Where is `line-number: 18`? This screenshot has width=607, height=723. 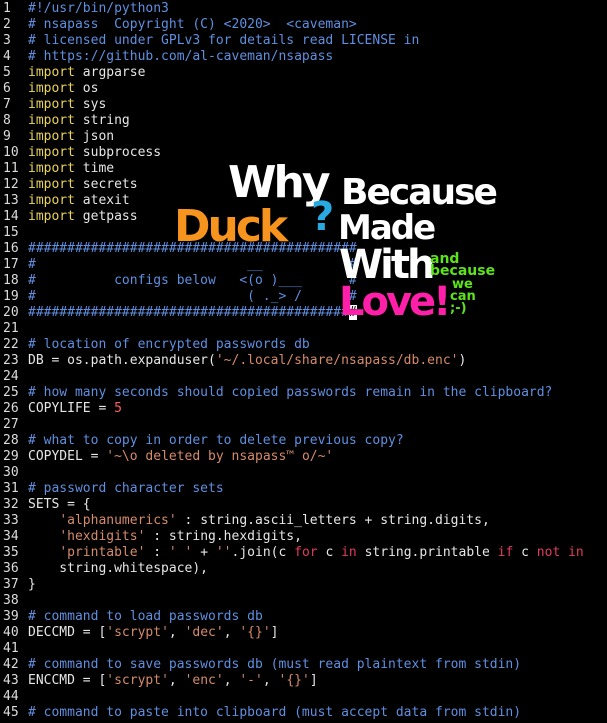 line-number: 18 is located at coordinates (11, 280).